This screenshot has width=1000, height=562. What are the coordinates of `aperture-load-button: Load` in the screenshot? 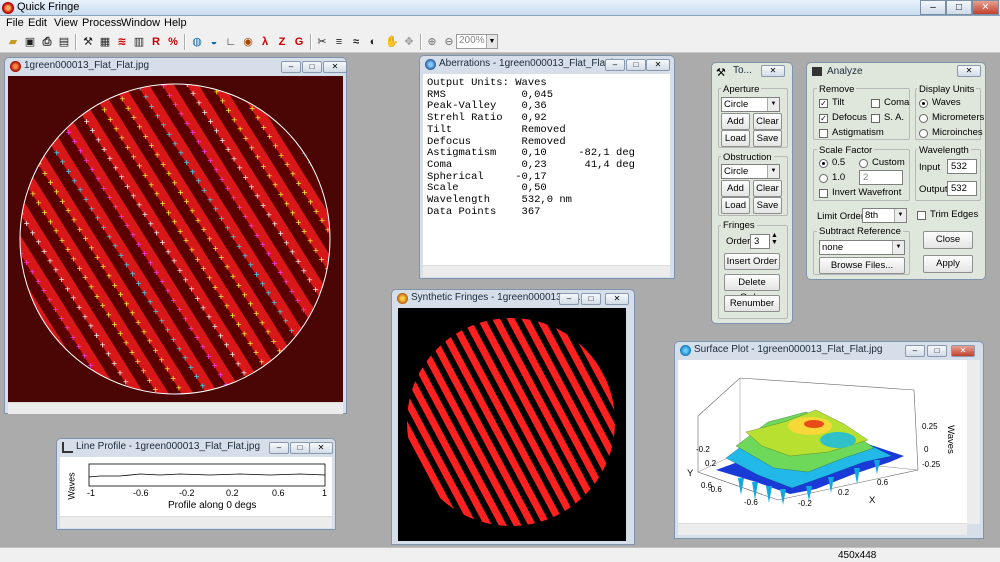 It's located at (735, 138).